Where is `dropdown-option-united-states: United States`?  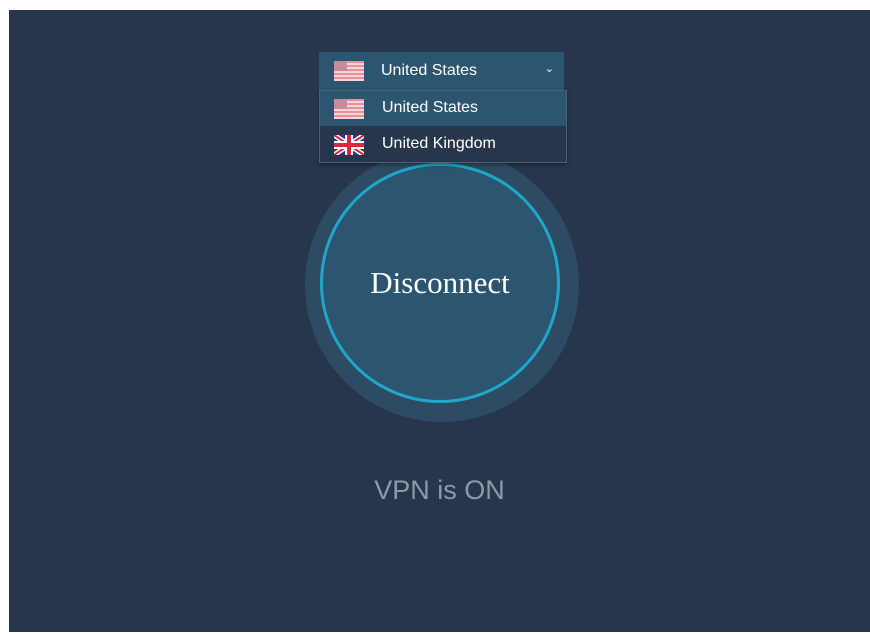 dropdown-option-united-states: United States is located at coordinates (443, 108).